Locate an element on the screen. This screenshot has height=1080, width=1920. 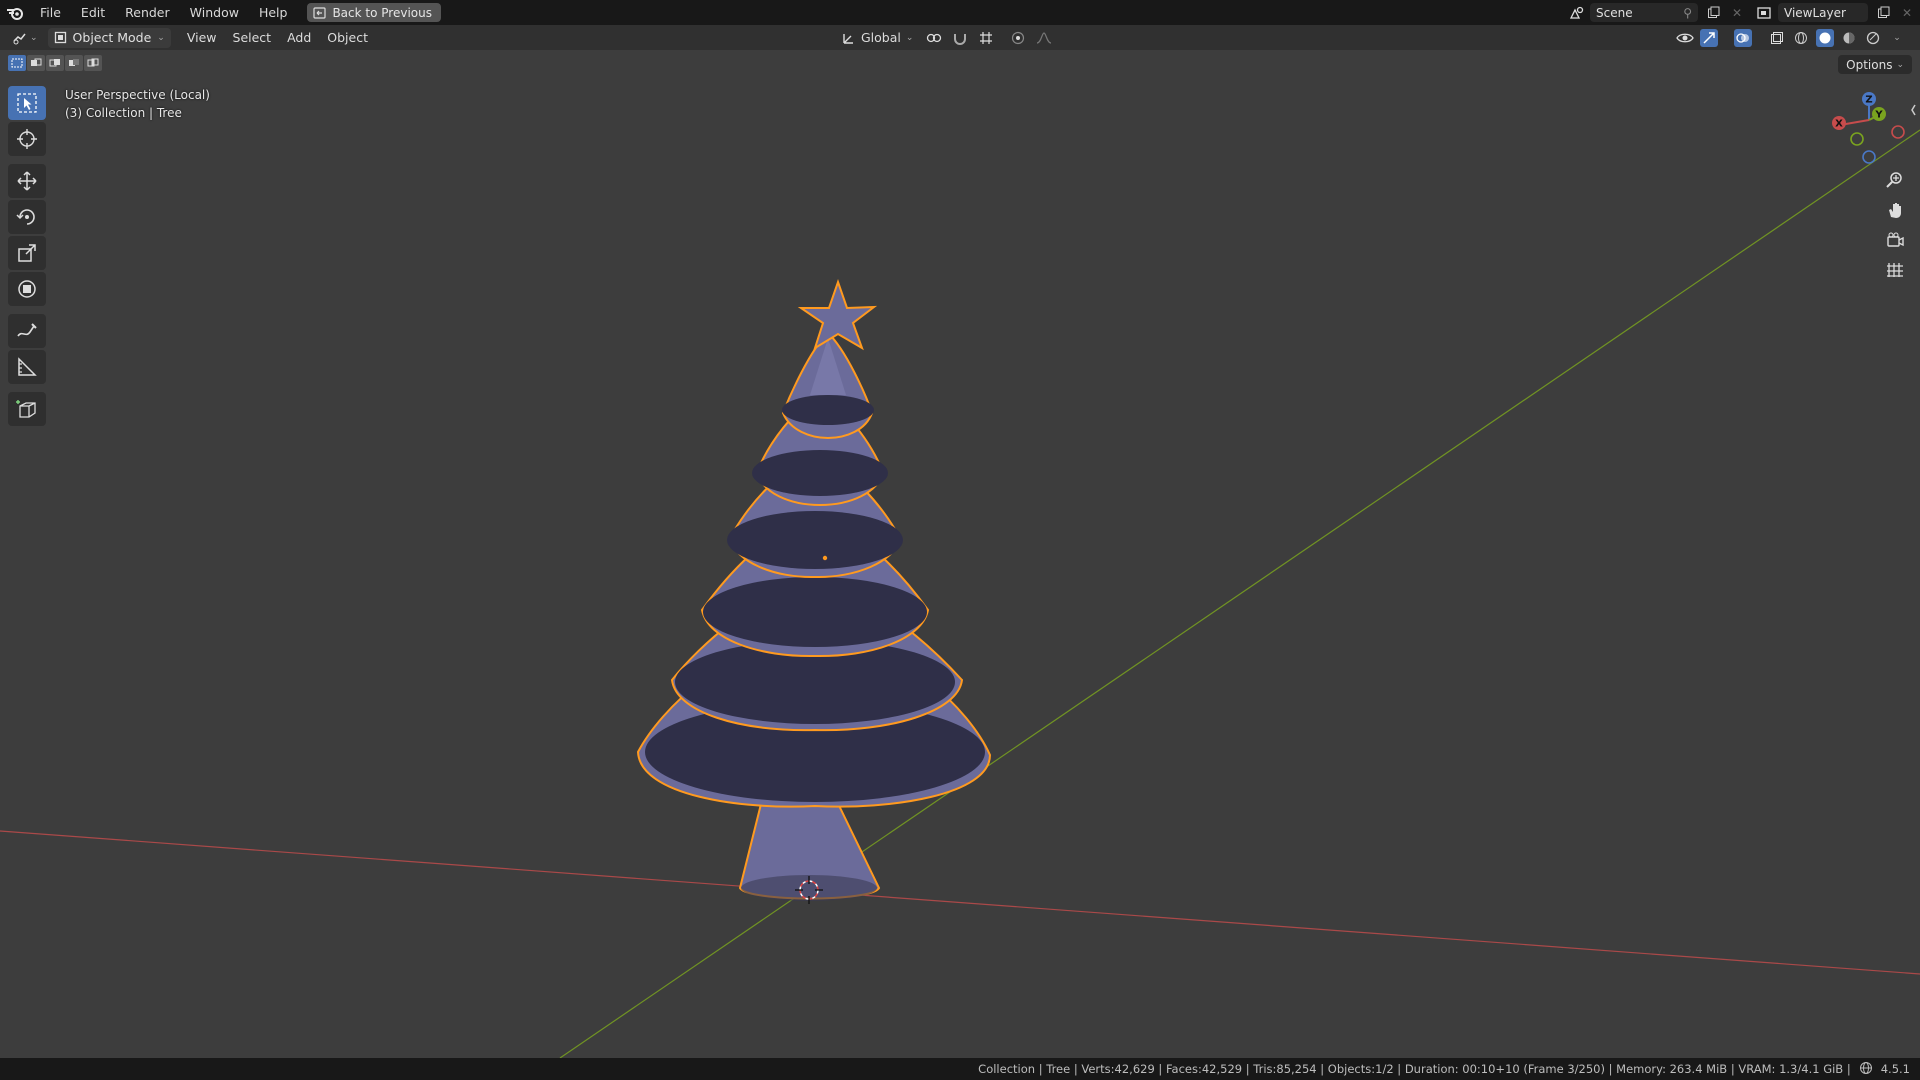
add-cube-tool is located at coordinates (27, 409).